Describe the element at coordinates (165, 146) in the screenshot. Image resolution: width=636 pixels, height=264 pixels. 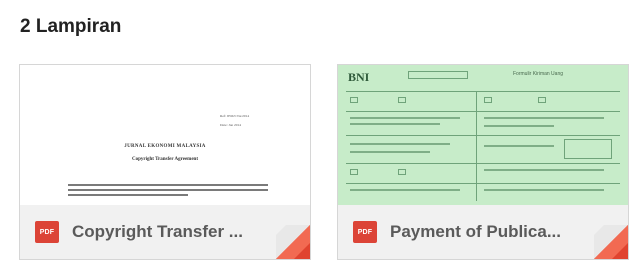
I see `preview-title: JURNAL EKONOMI MALAYSIA` at that location.